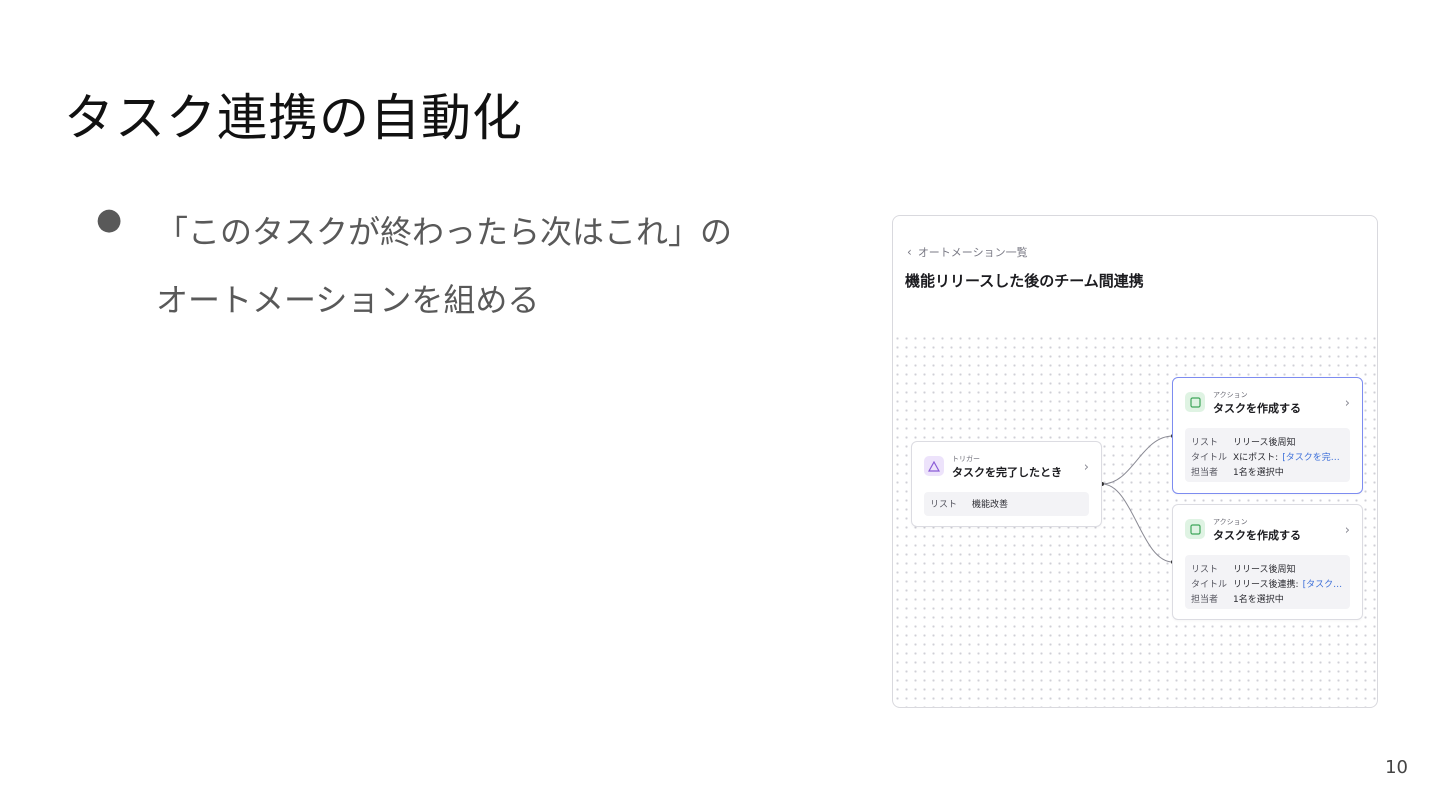 The image size is (1440, 810). I want to click on row-value: リリース後連携:, so click(1266, 585).